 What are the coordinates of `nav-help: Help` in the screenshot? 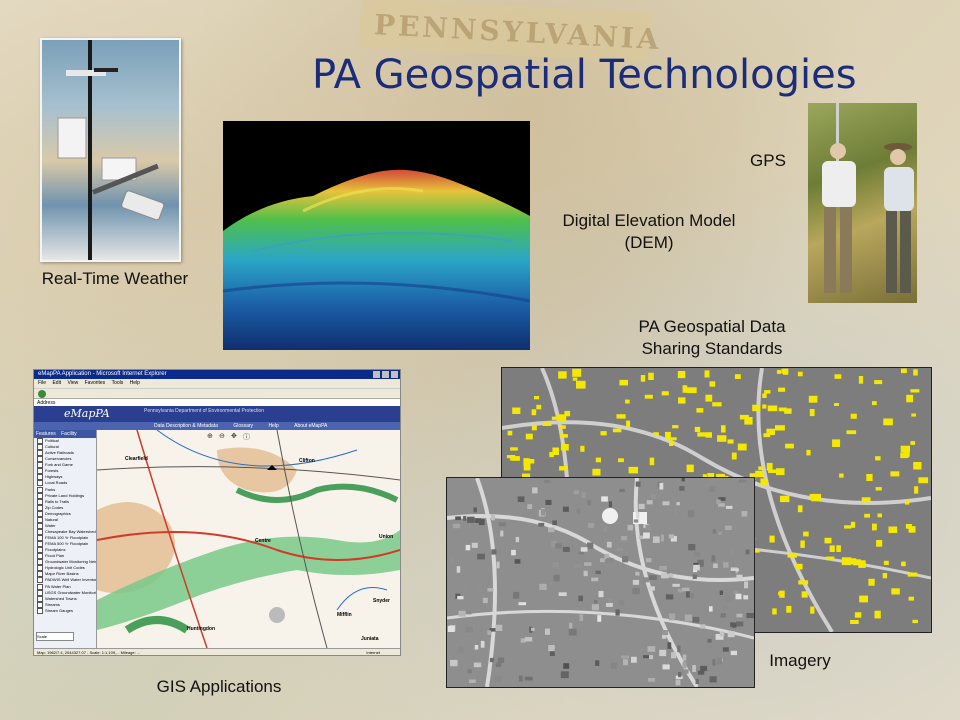 It's located at (273, 426).